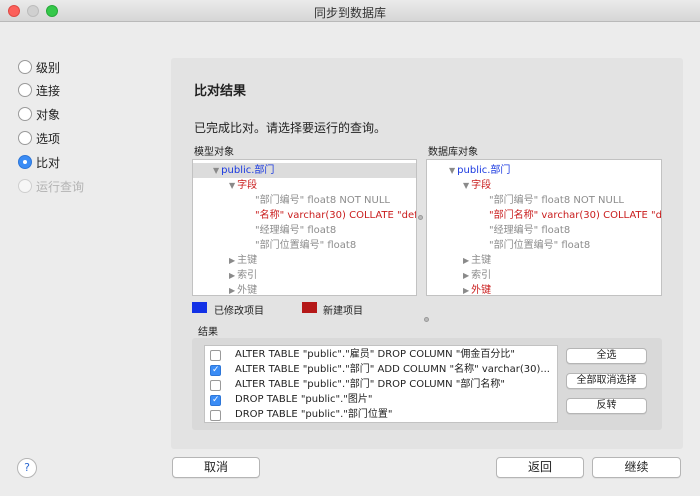  I want to click on title-bar: 同步到数据库, so click(350, 11).